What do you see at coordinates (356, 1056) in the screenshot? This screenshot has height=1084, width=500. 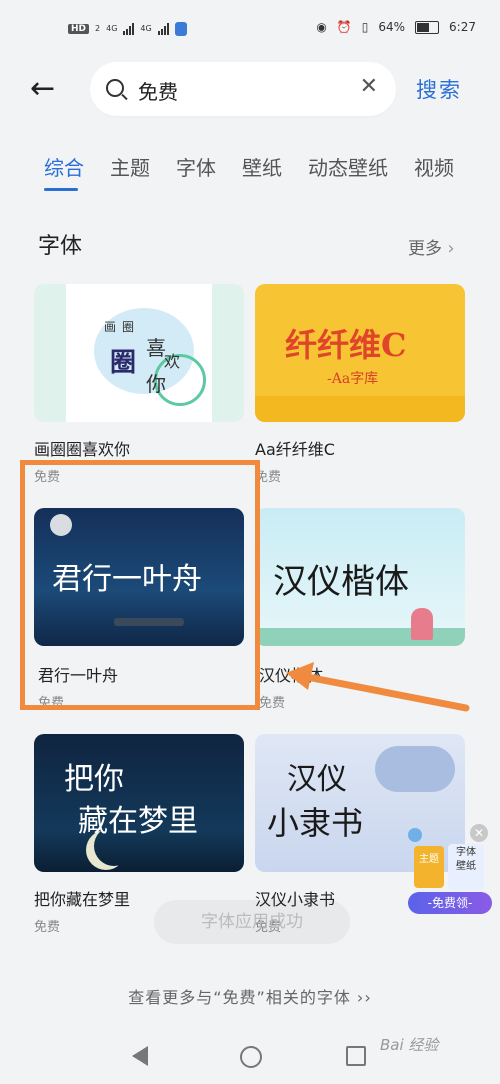 I see `nav-recent-icon` at bounding box center [356, 1056].